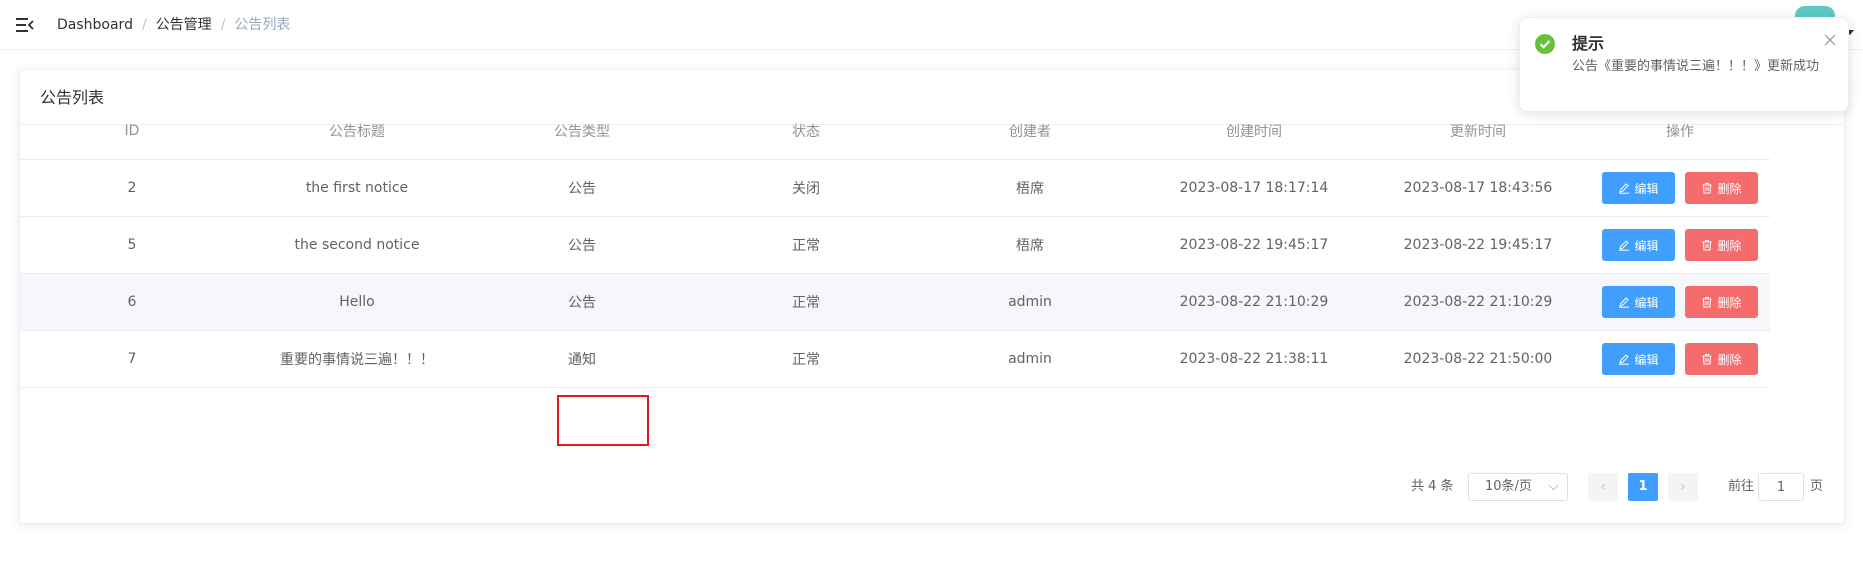  Describe the element at coordinates (25, 25) in the screenshot. I see `hamburger-icon` at that location.